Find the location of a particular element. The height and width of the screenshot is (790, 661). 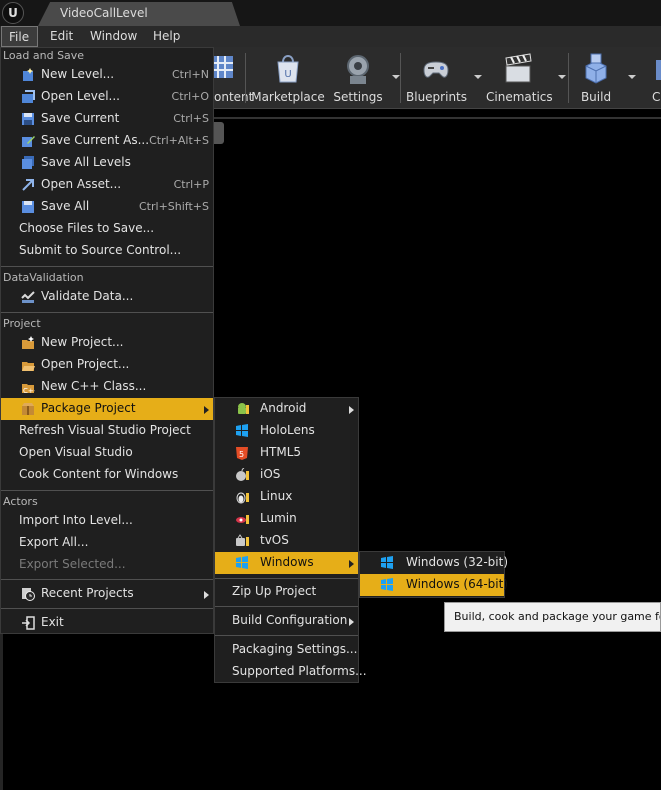

menu-item-cook-content: Cook Content for Windows is located at coordinates (107, 475).